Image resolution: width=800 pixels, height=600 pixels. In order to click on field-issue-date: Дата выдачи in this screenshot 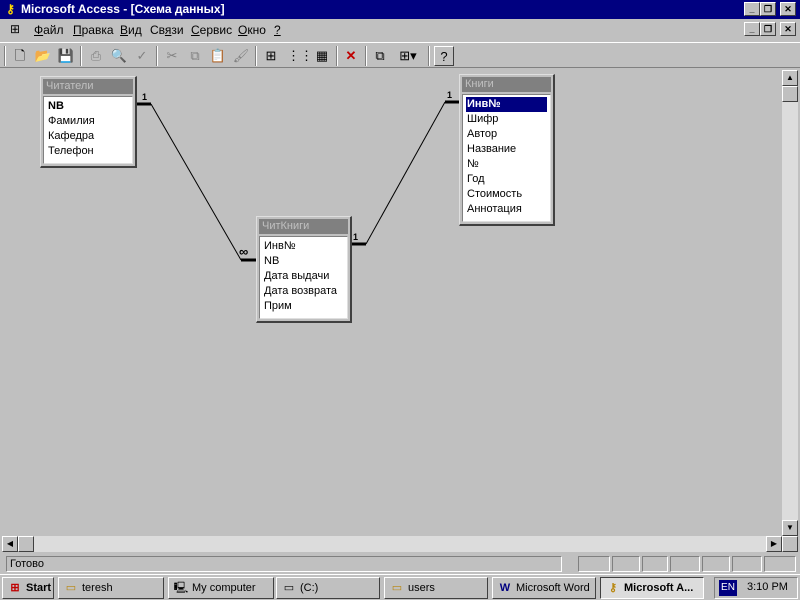, I will do `click(303, 276)`.